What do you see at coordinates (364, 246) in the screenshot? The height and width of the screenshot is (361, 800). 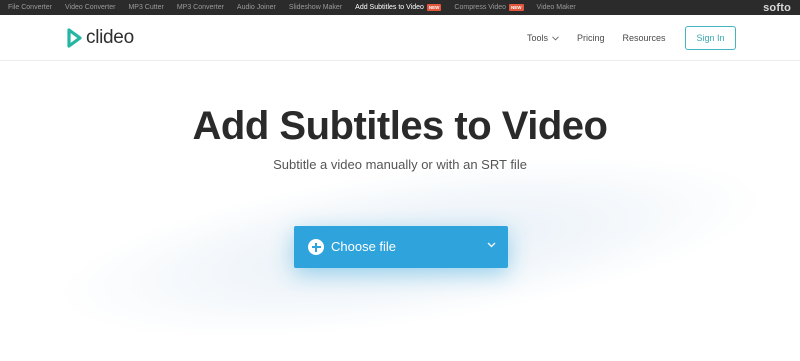 I see `choose-file-label: Choose file` at bounding box center [364, 246].